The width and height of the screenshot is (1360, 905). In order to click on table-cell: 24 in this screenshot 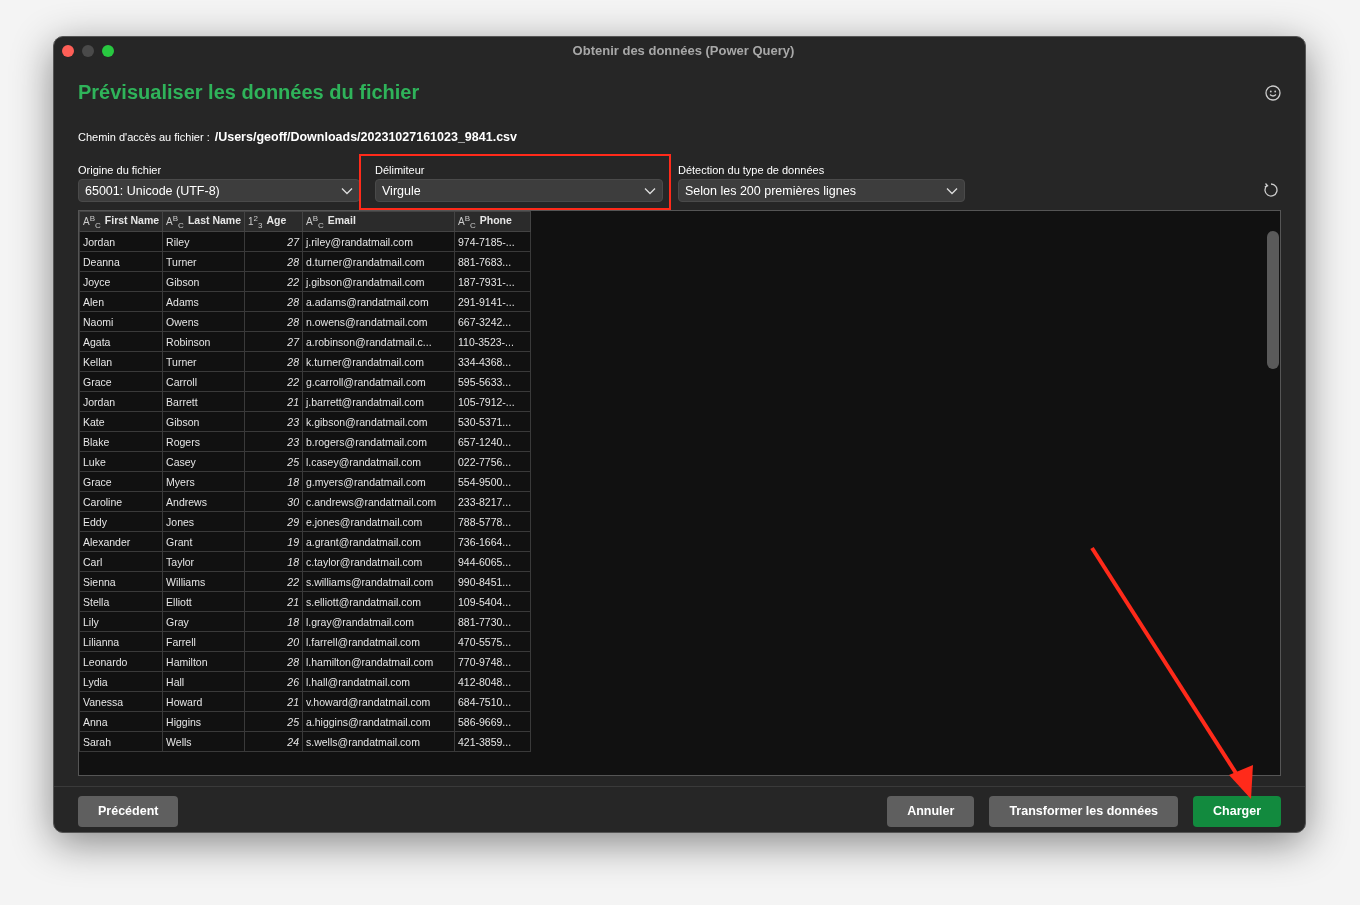, I will do `click(273, 741)`.